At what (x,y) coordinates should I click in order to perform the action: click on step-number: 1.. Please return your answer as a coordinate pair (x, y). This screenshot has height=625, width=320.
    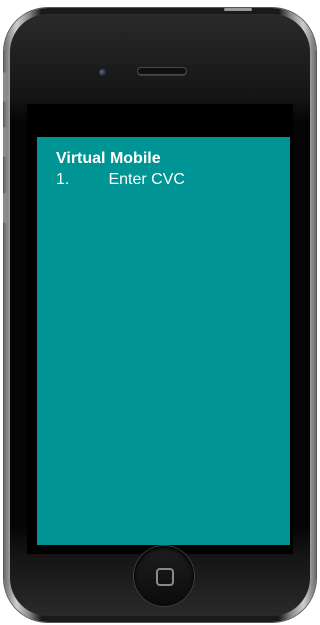
    Looking at the image, I should click on (63, 179).